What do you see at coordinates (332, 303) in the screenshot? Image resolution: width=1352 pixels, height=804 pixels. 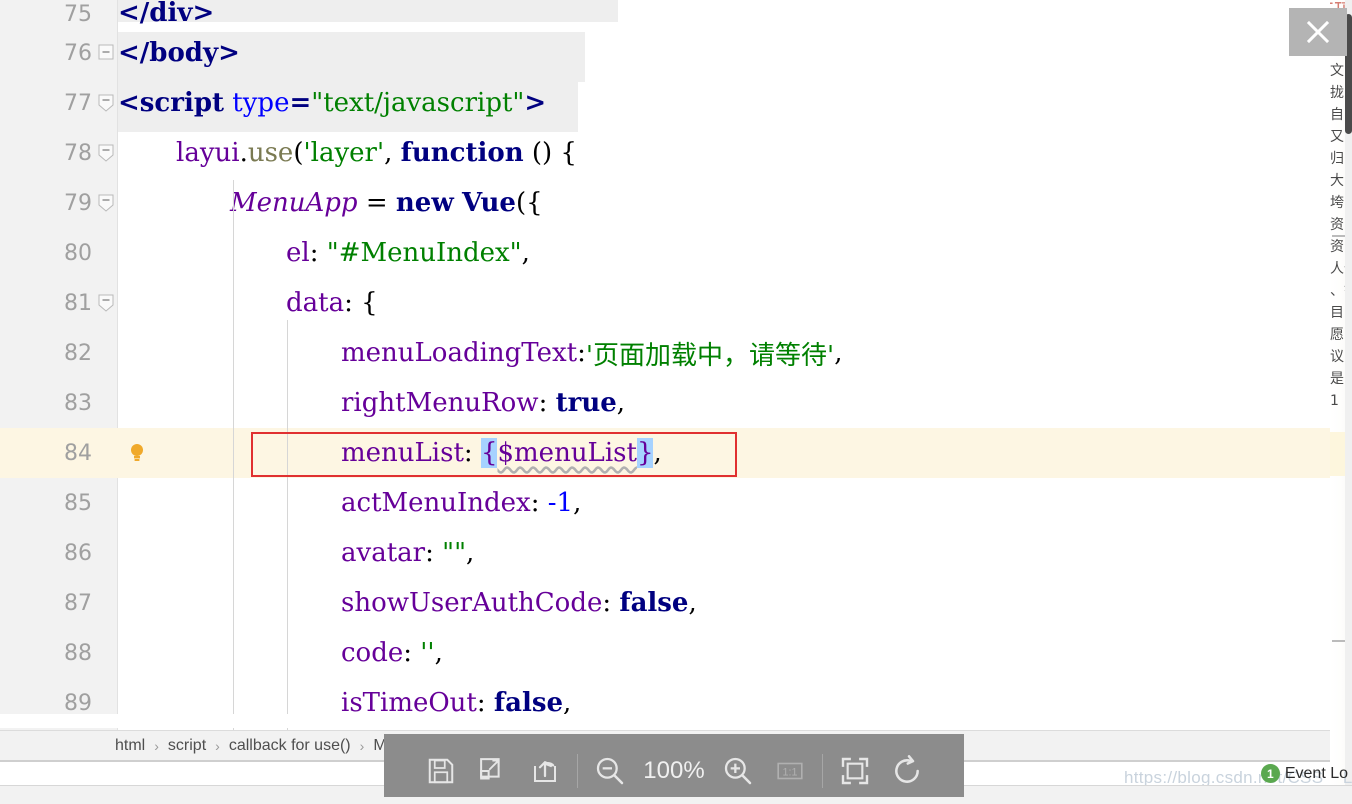 I see `code-text: data: {` at bounding box center [332, 303].